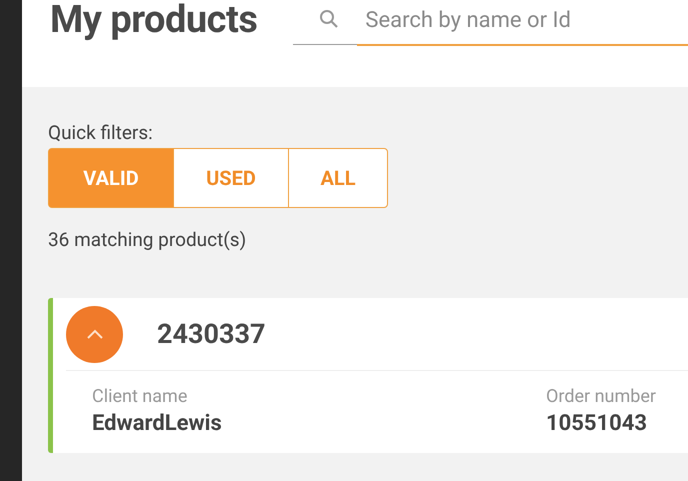 Image resolution: width=688 pixels, height=481 pixels. What do you see at coordinates (101, 133) in the screenshot?
I see `quick-filters-label: Quick filters:` at bounding box center [101, 133].